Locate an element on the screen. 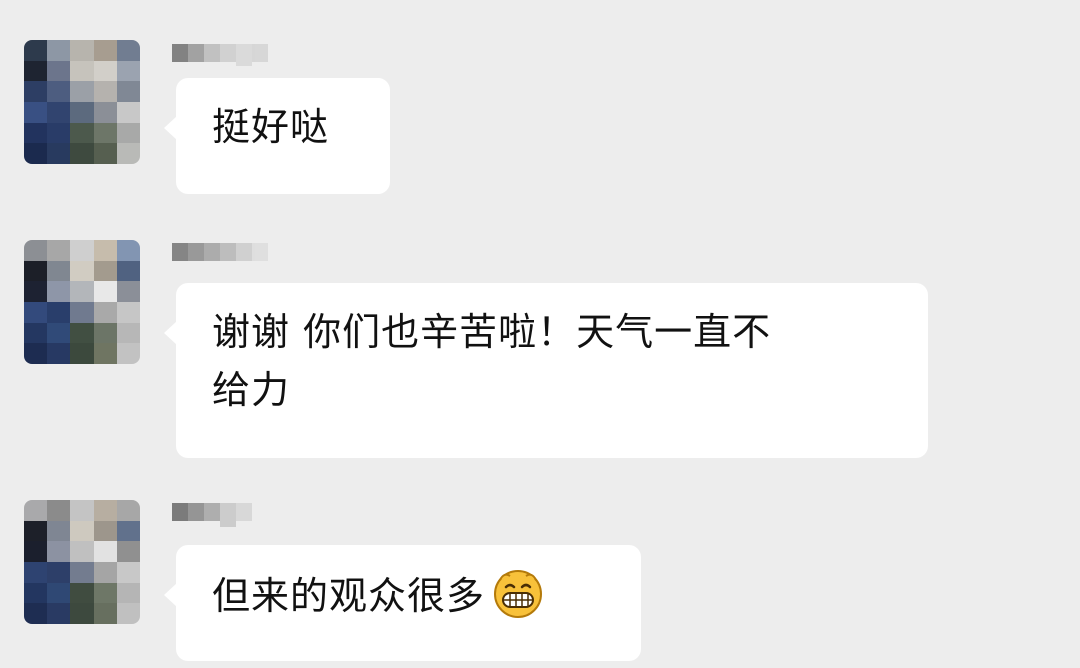  grinning-face-icon is located at coordinates (518, 592).